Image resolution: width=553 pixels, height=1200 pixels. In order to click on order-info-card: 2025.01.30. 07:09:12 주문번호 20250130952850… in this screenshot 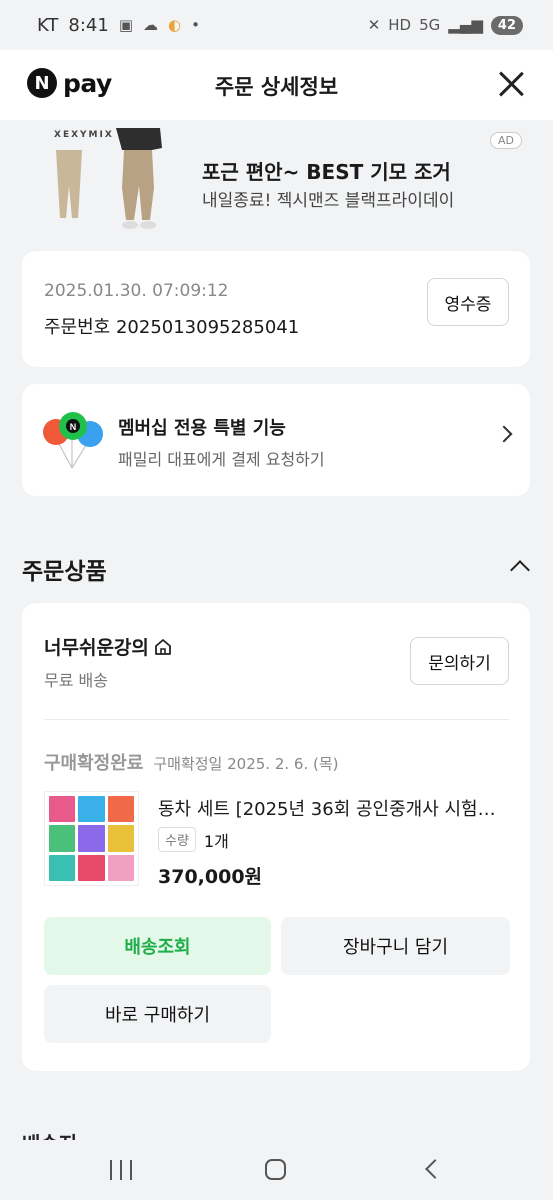, I will do `click(276, 309)`.